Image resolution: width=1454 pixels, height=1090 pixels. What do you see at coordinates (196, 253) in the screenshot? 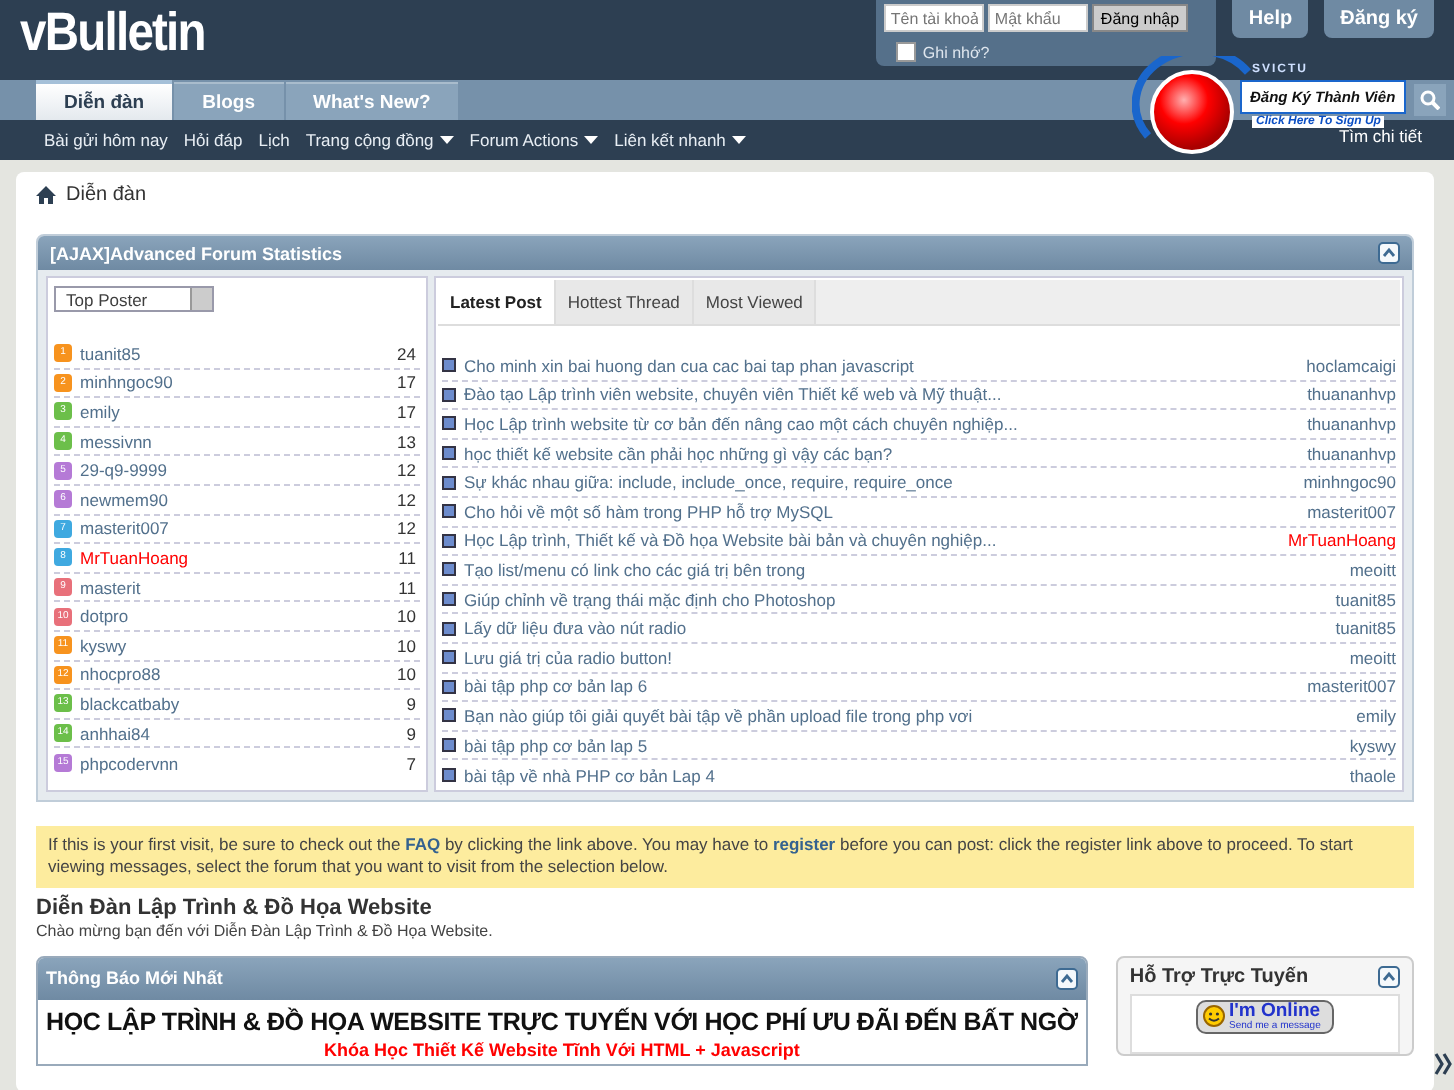
I see `block-title: [AJAX]Advanced Forum Statistics` at bounding box center [196, 253].